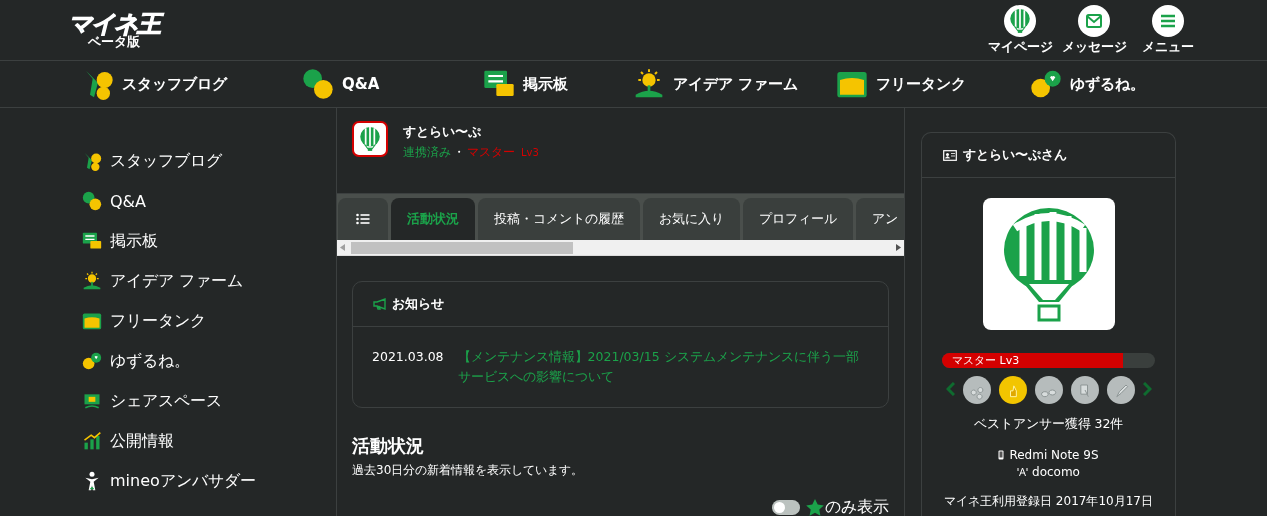 The height and width of the screenshot is (516, 1267). What do you see at coordinates (1048, 424) in the screenshot?
I see `badge-caption: ベストアンサー獲得 32件` at bounding box center [1048, 424].